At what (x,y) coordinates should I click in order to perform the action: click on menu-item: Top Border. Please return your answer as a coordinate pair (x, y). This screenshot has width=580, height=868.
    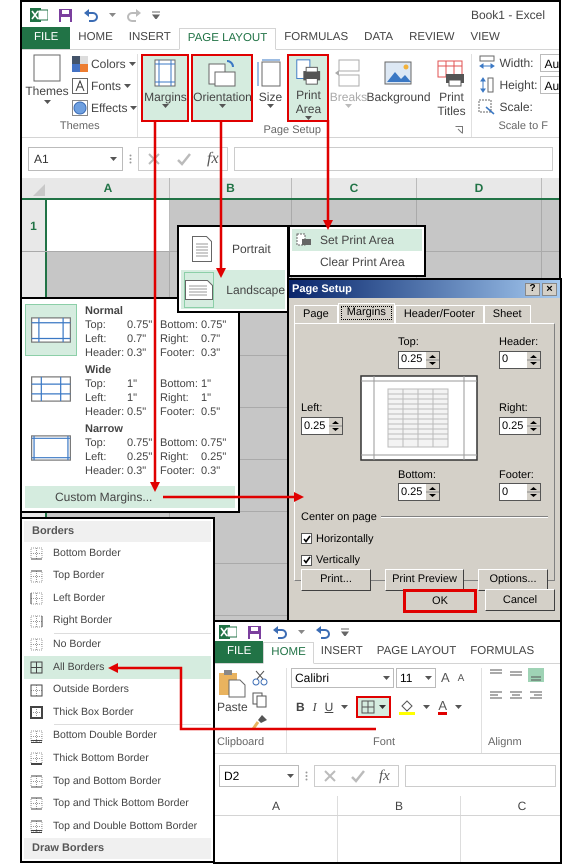
    Looking at the image, I should click on (117, 576).